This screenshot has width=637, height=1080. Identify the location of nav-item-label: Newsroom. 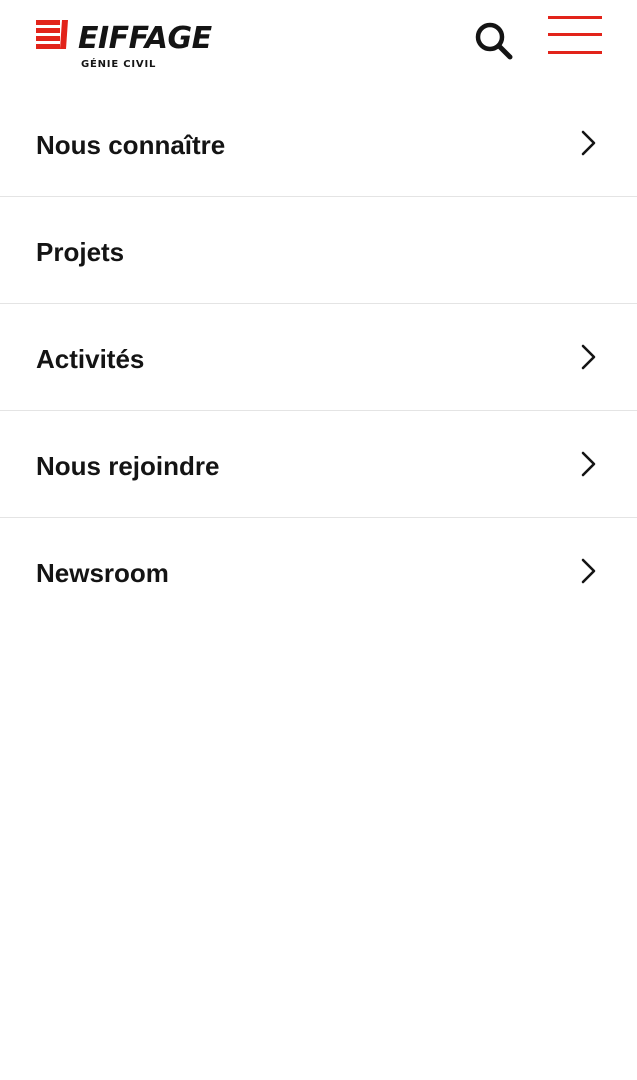
(102, 573).